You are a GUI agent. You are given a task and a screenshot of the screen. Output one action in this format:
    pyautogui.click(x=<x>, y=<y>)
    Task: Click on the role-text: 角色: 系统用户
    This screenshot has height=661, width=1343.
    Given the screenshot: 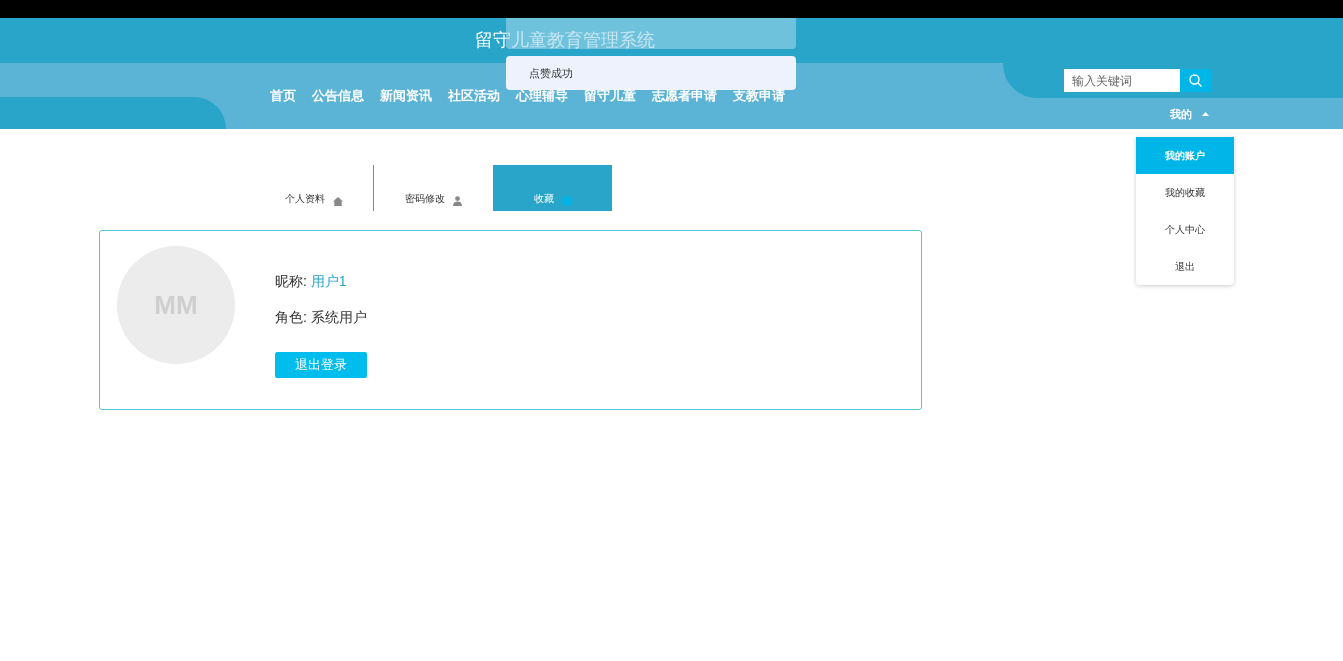 What is the action you would take?
    pyautogui.click(x=321, y=317)
    